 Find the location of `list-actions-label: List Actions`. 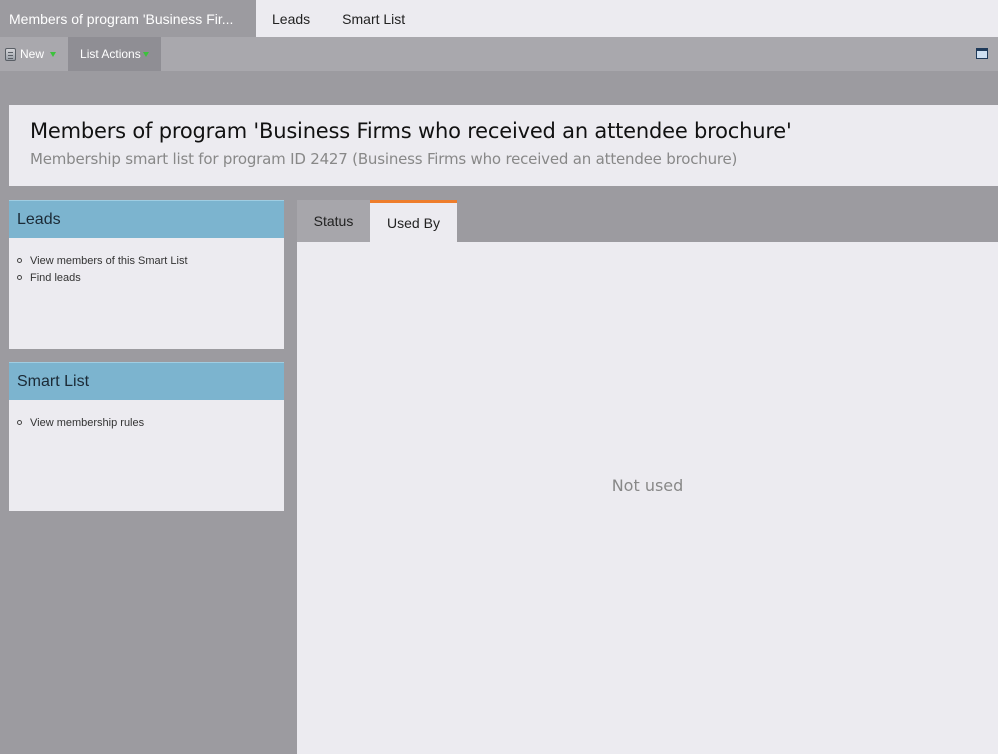

list-actions-label: List Actions is located at coordinates (110, 54).